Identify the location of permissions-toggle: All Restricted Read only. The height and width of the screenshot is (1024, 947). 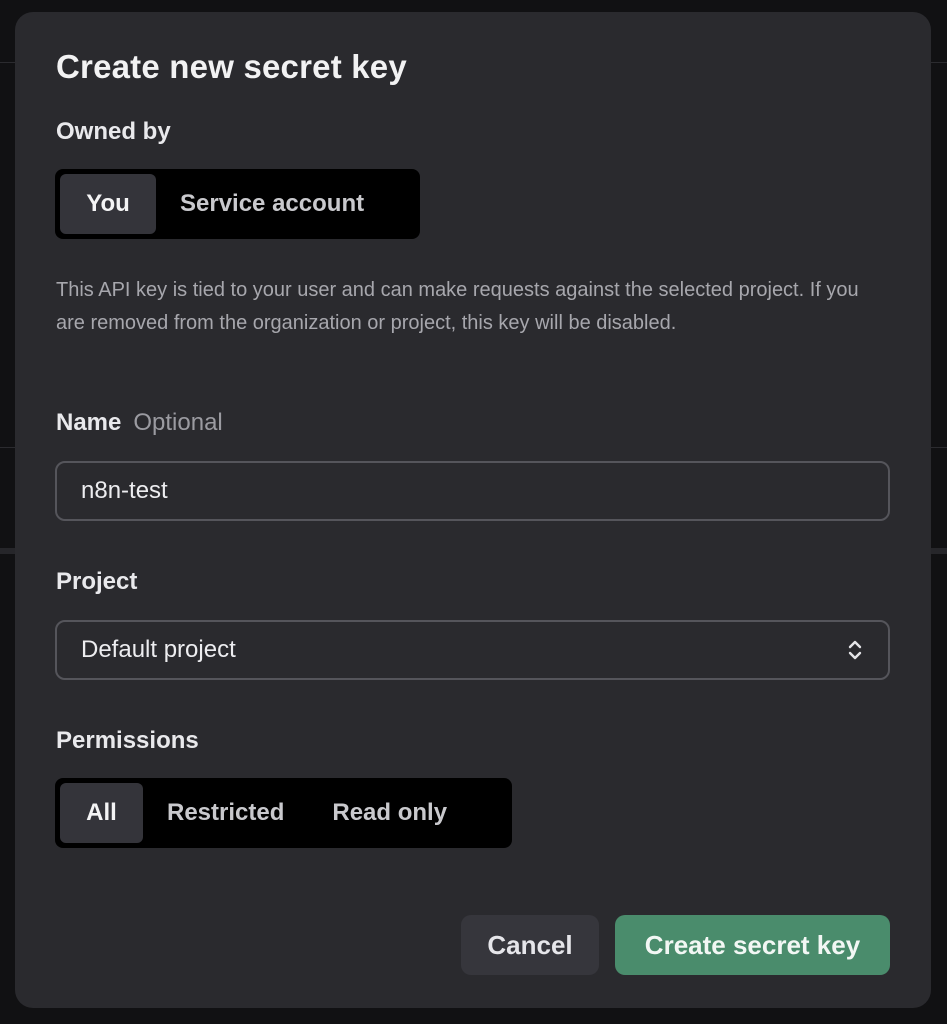
(283, 813).